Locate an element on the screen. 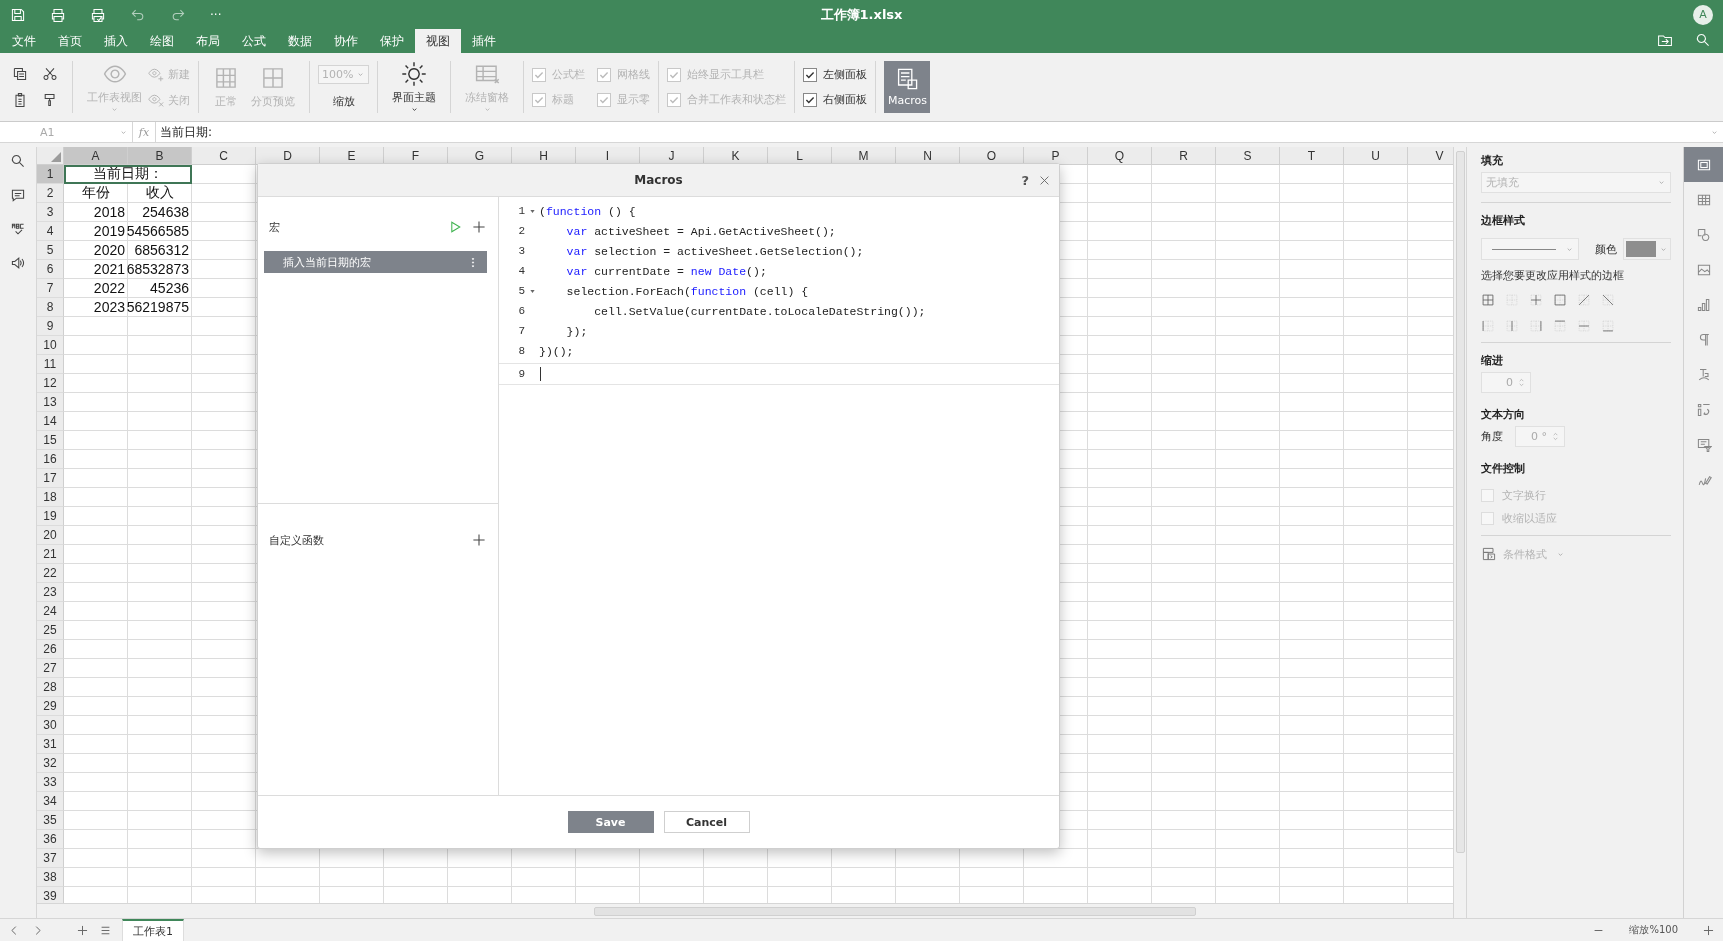 This screenshot has width=1723, height=941. save-icon is located at coordinates (18, 14).